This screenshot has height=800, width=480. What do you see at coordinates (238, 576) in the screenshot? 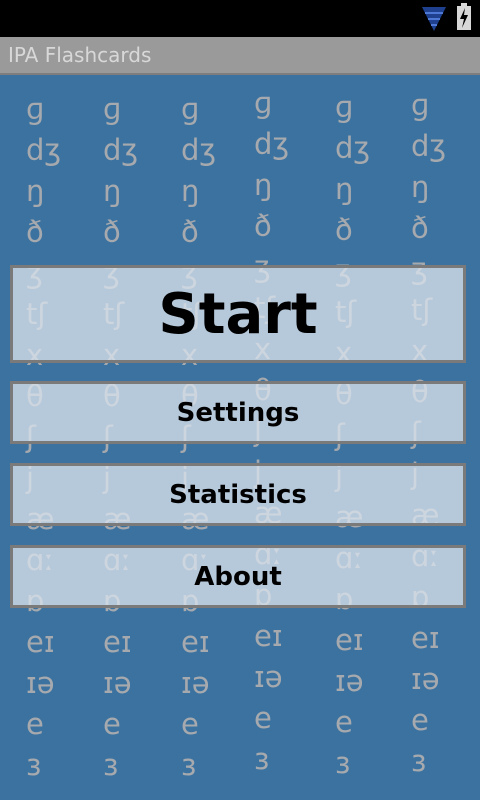
I see `about-button: About` at bounding box center [238, 576].